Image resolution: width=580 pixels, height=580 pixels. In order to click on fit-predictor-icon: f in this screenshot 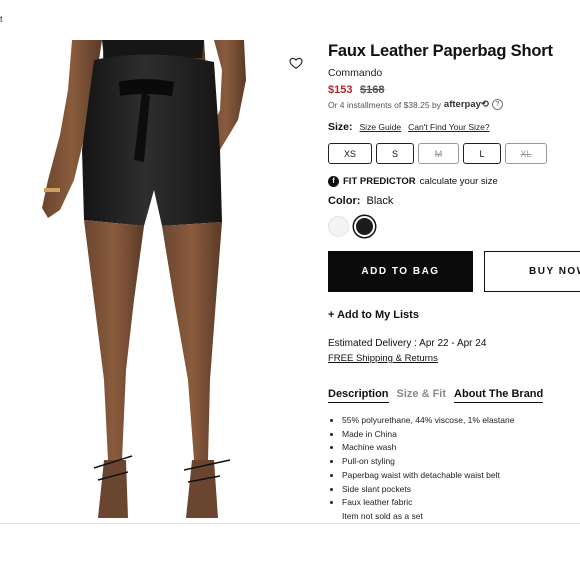, I will do `click(333, 181)`.